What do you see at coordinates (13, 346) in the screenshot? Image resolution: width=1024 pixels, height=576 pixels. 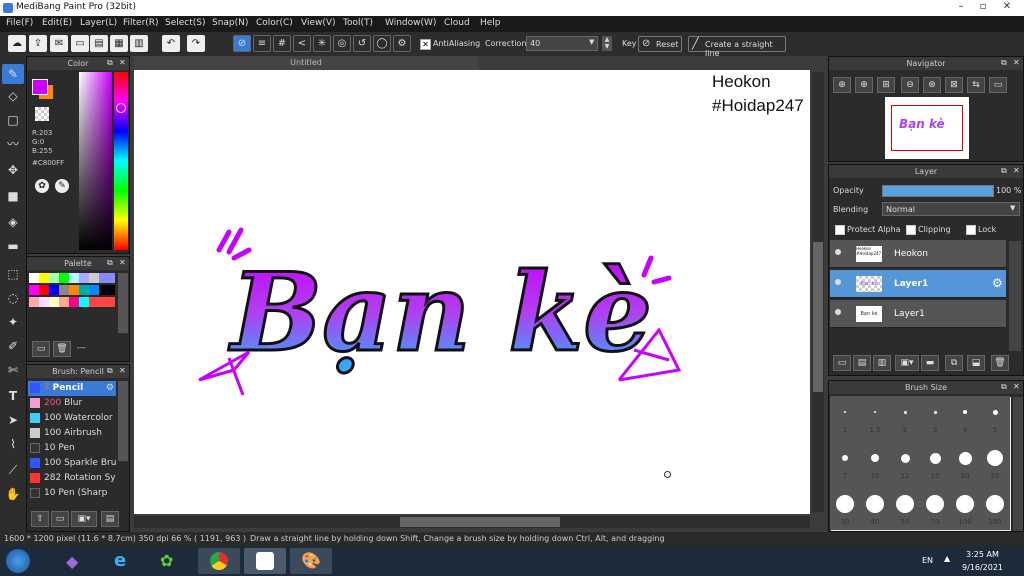 I see `select-pen-icon: ✐` at bounding box center [13, 346].